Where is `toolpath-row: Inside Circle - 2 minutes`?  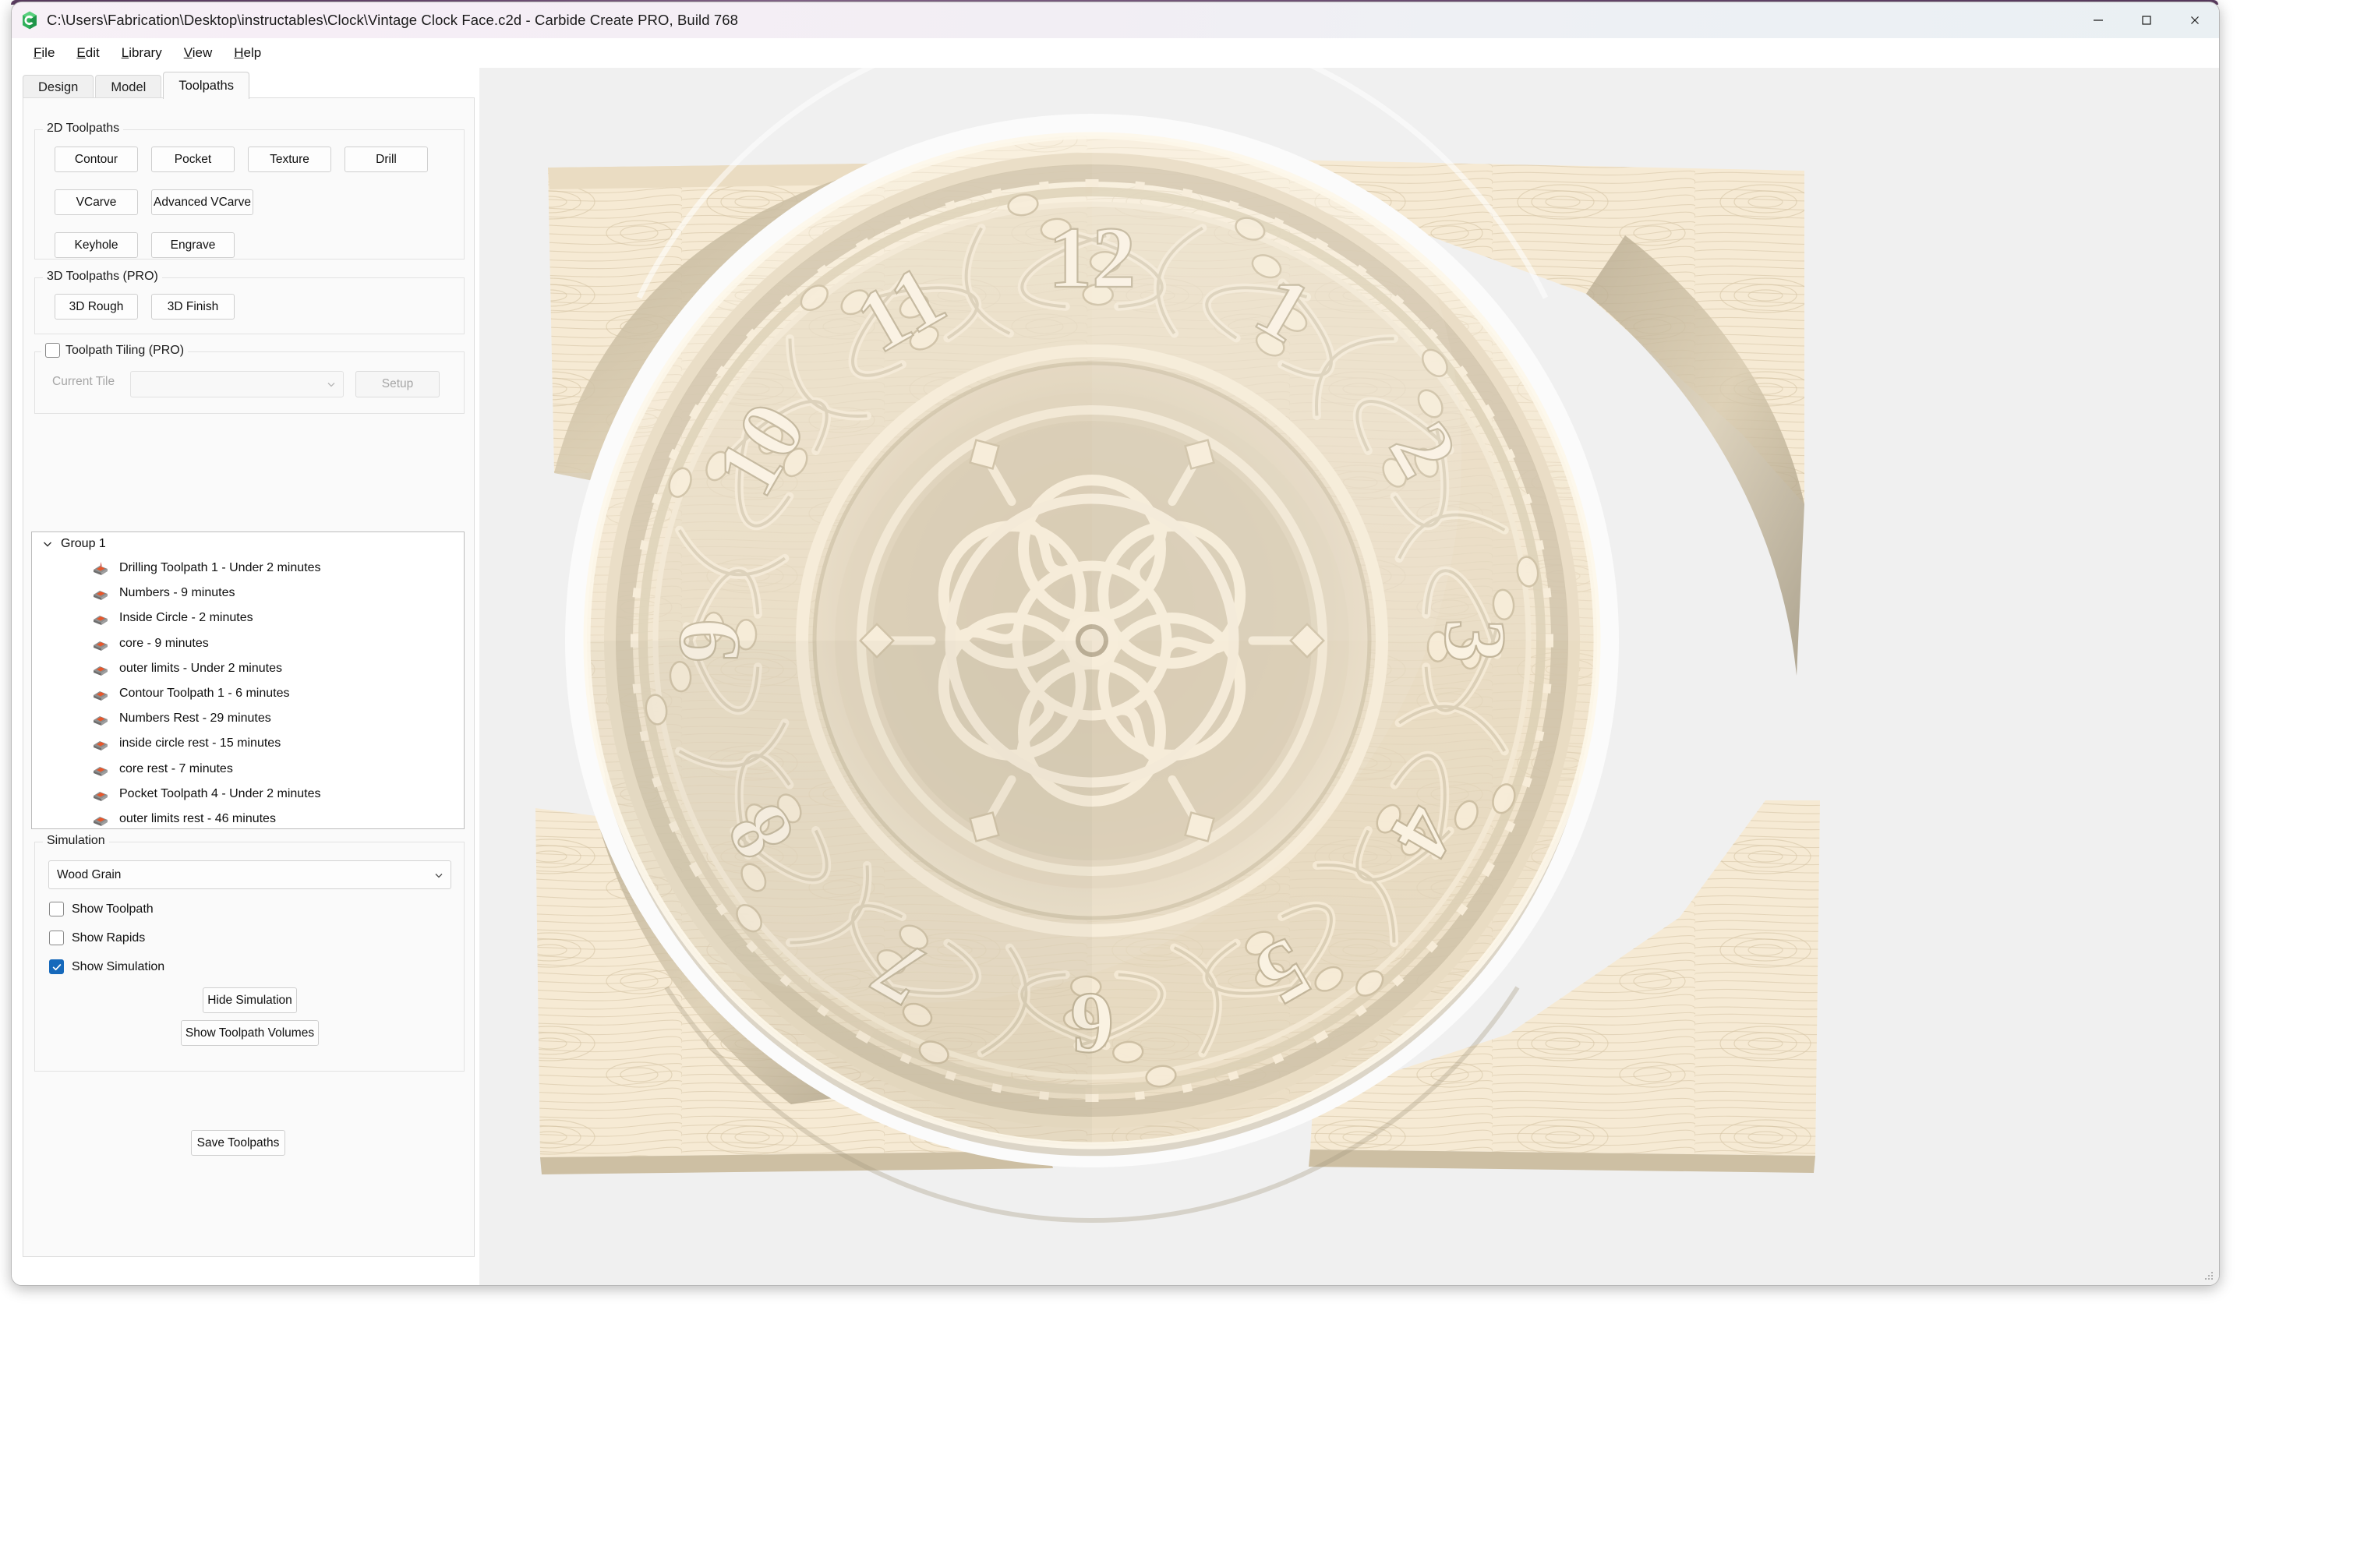
toolpath-row: Inside Circle - 2 minutes is located at coordinates (248, 618).